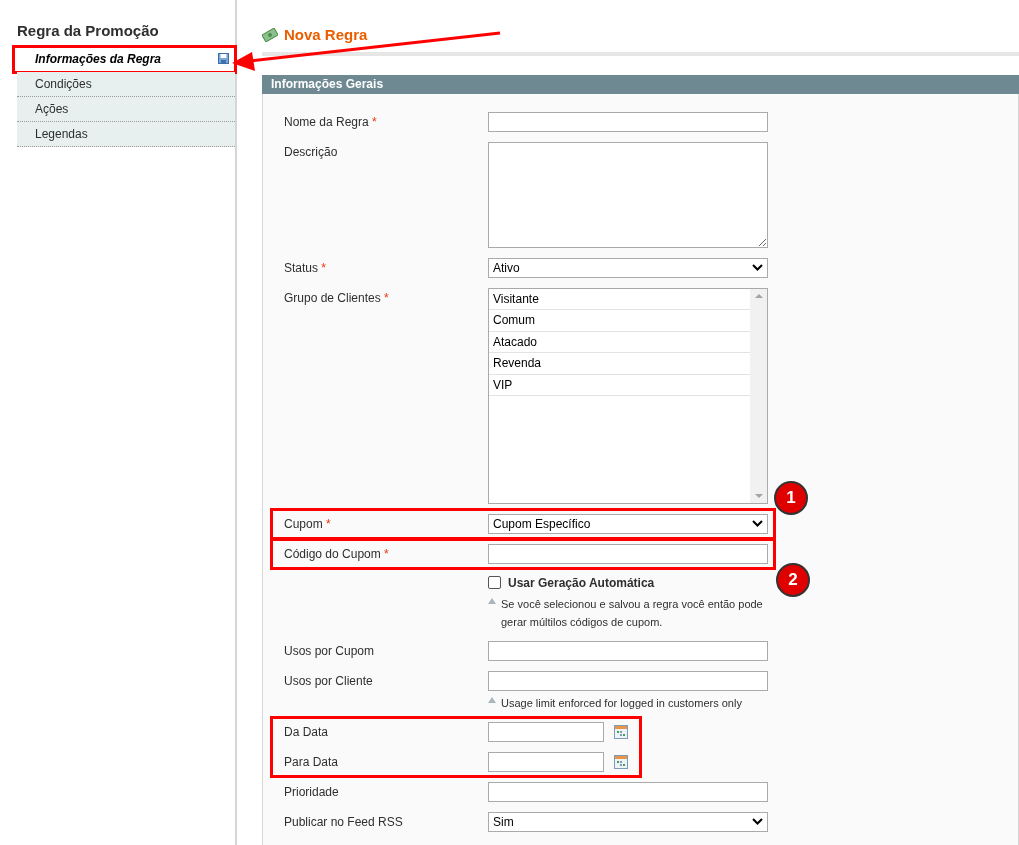 This screenshot has width=1019, height=845. Describe the element at coordinates (311, 761) in the screenshot. I see `field-label: Para Data` at that location.